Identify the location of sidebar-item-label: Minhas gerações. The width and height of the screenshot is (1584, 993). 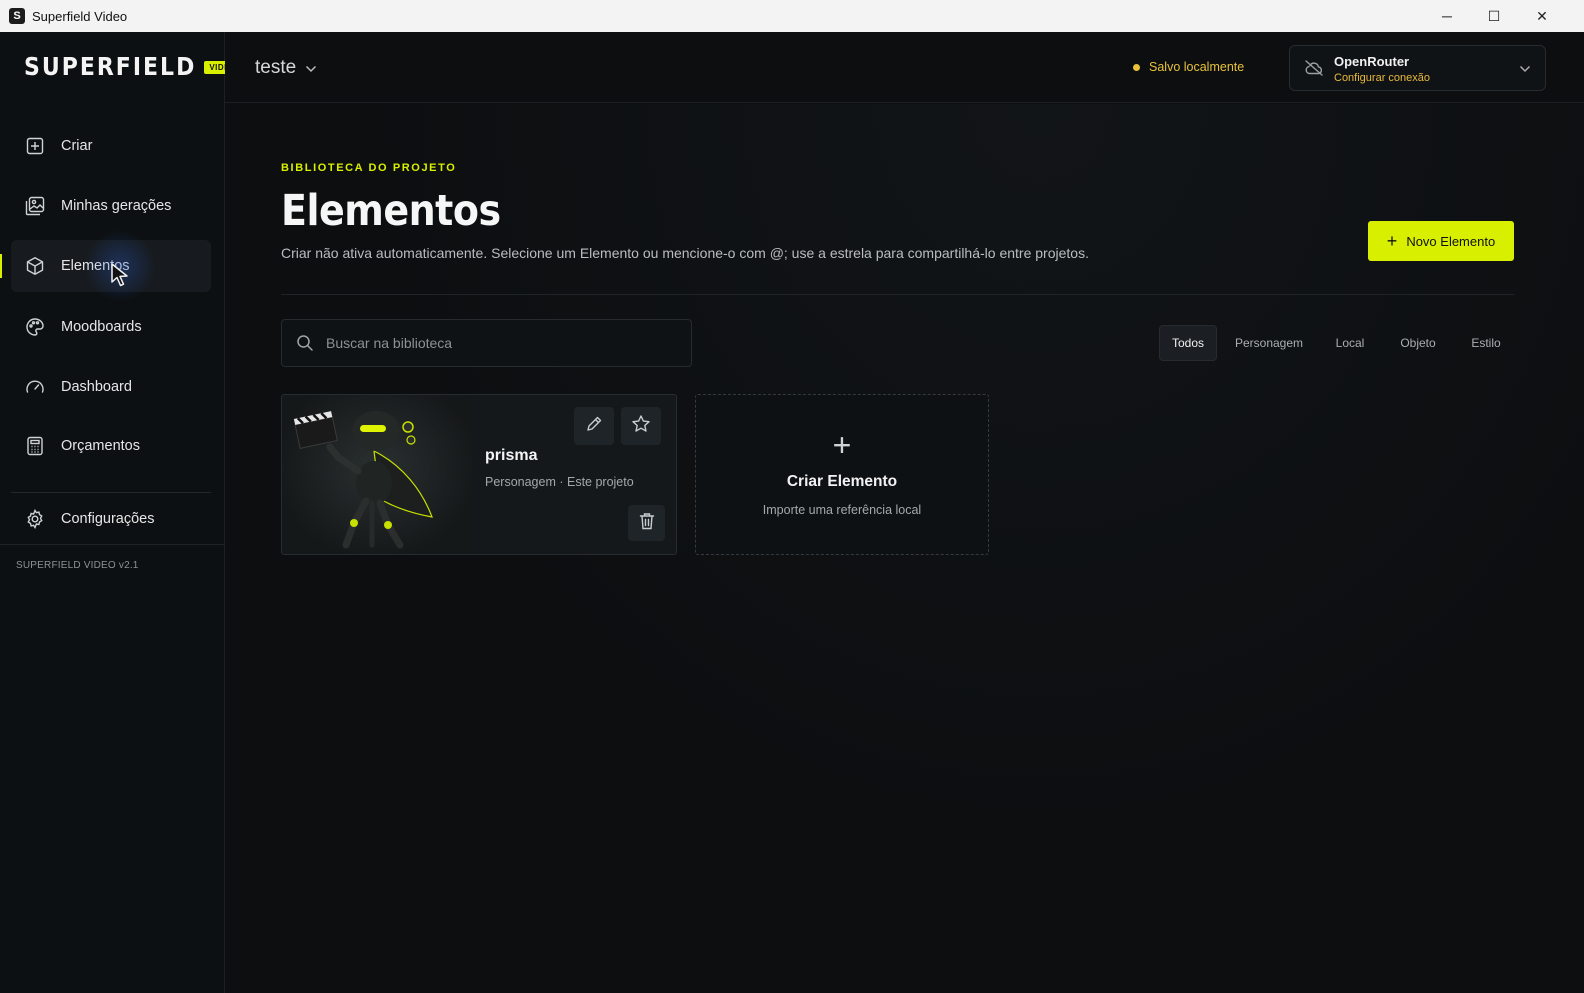
(116, 206).